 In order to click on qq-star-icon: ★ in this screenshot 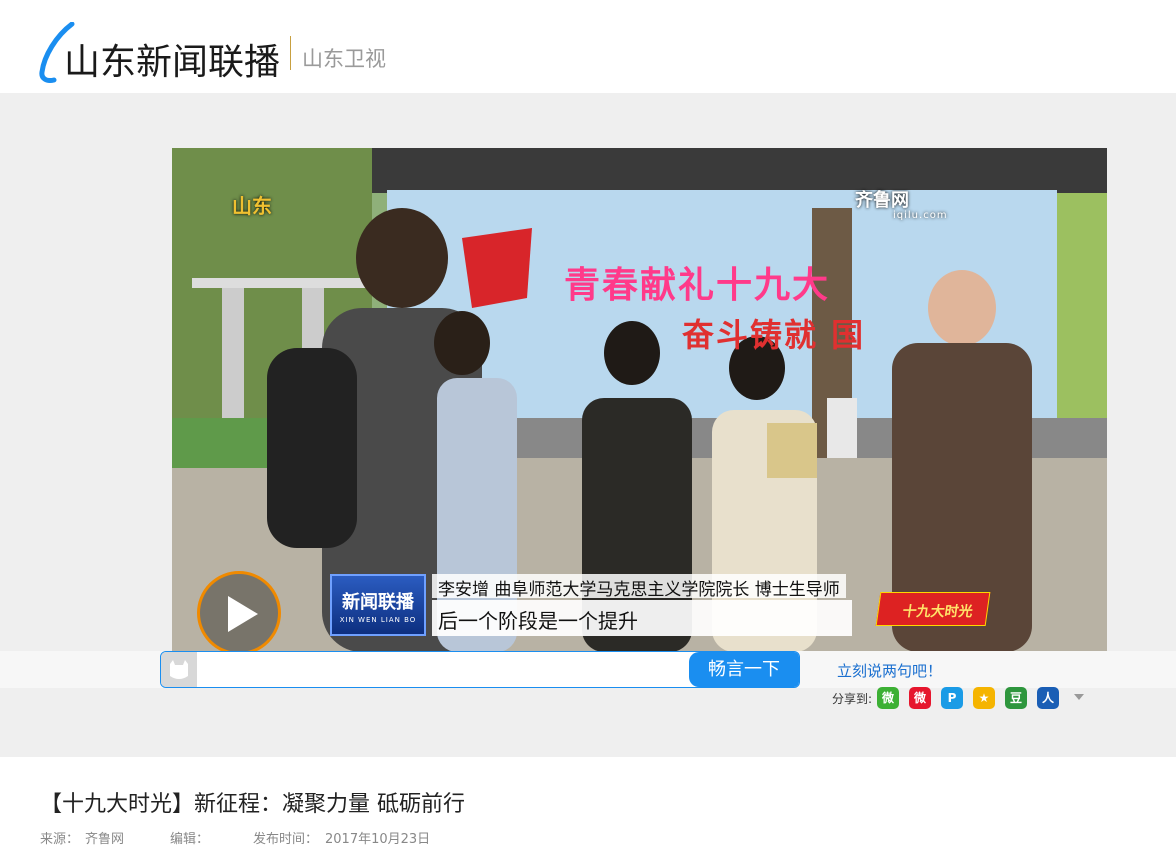, I will do `click(984, 698)`.